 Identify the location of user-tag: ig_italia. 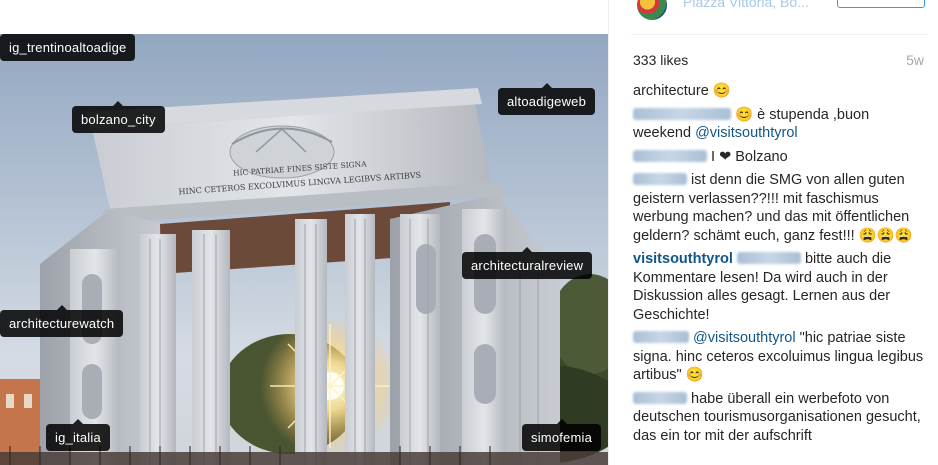
(78, 435).